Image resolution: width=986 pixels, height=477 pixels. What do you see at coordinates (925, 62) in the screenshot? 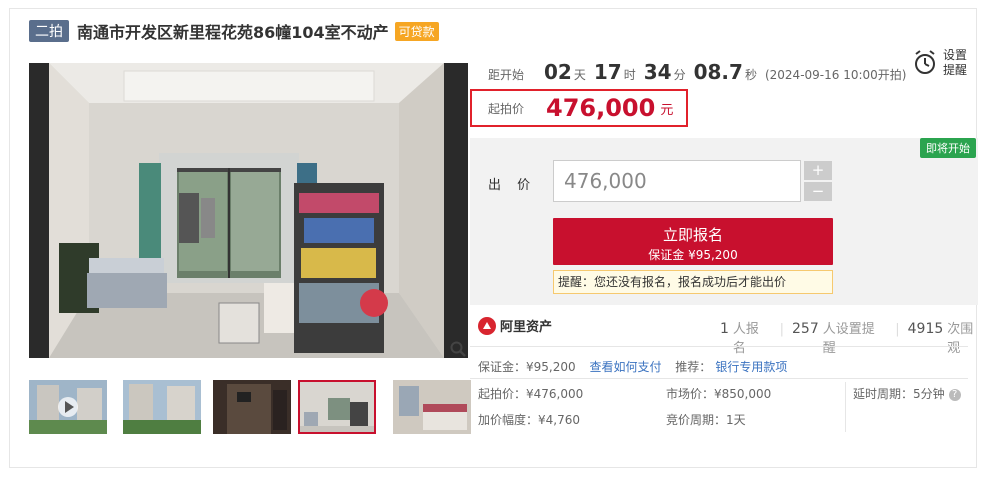
I see `alarm-clock-icon` at bounding box center [925, 62].